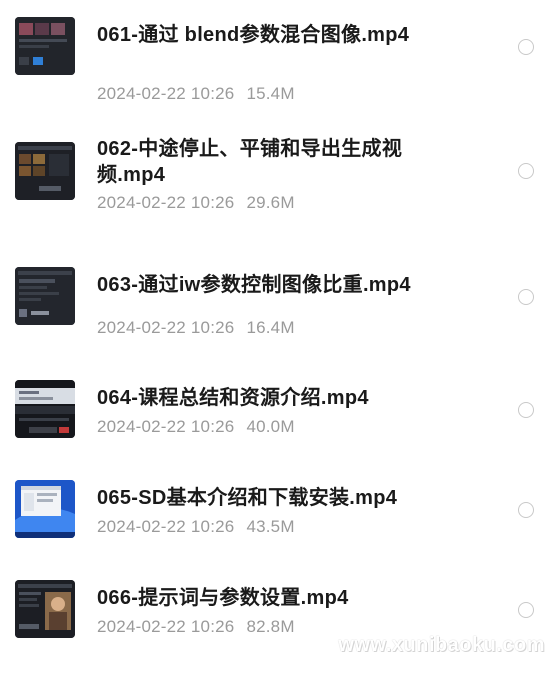 The image size is (559, 680). Describe the element at coordinates (270, 202) in the screenshot. I see `file-size: 29.6M` at that location.